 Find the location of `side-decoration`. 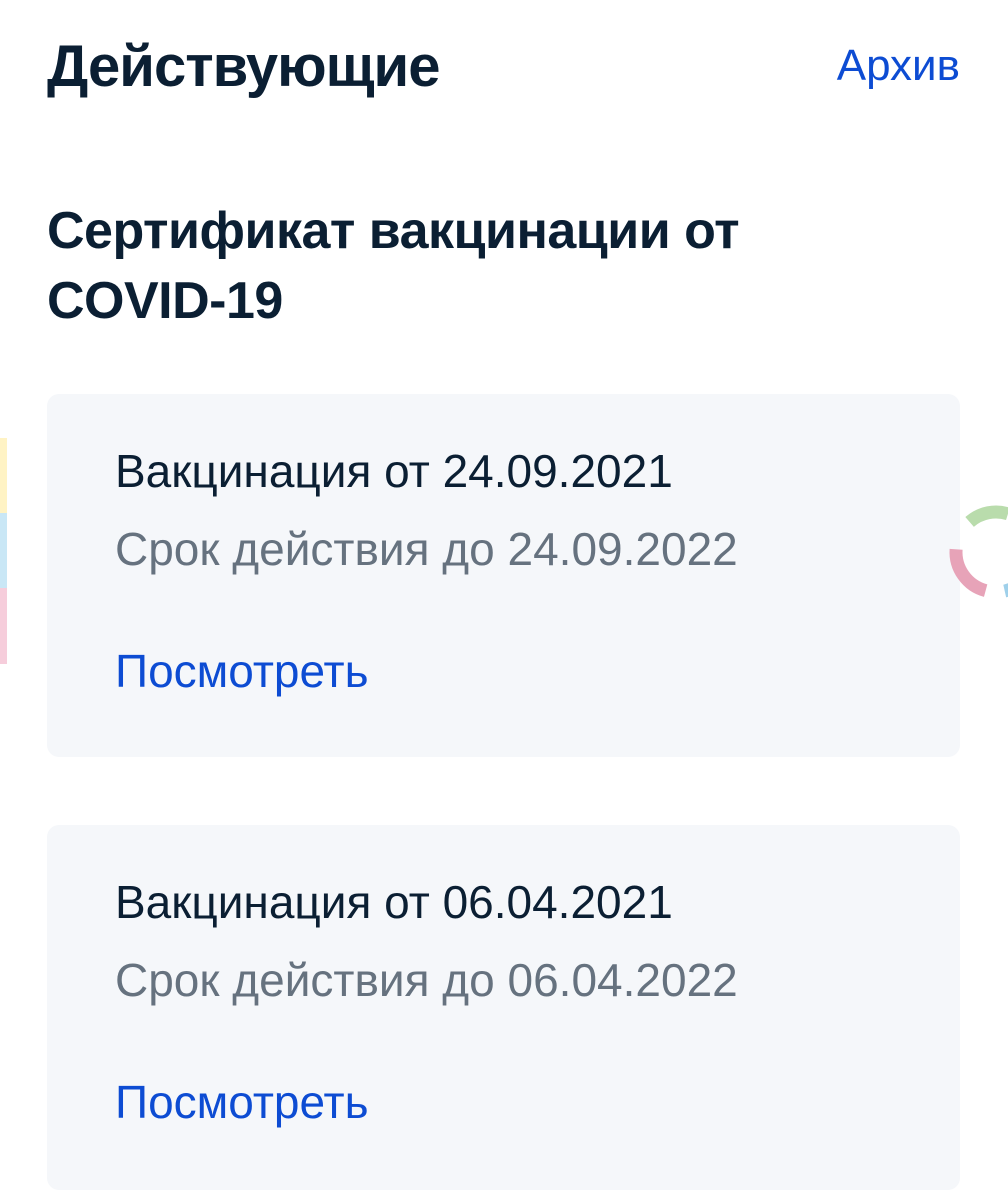

side-decoration is located at coordinates (3, 551).